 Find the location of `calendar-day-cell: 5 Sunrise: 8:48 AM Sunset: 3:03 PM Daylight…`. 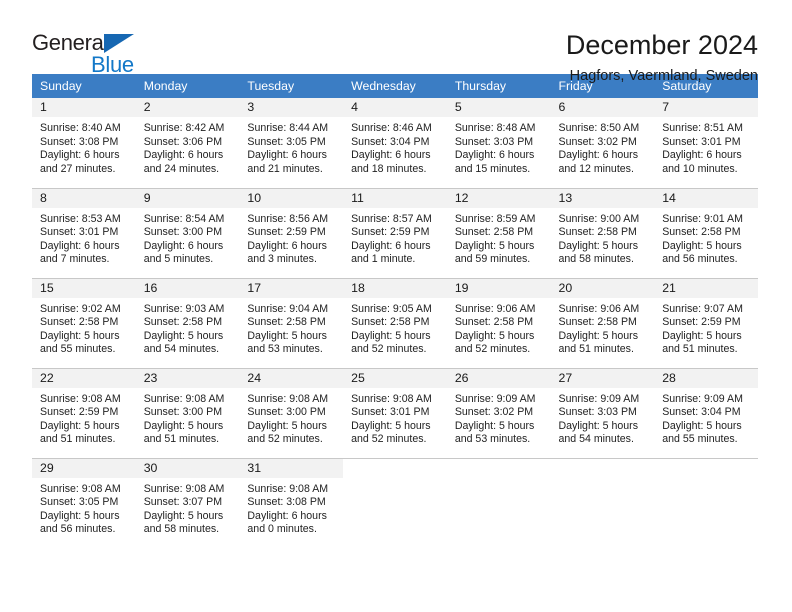

calendar-day-cell: 5 Sunrise: 8:48 AM Sunset: 3:03 PM Daylight… is located at coordinates (498, 143).